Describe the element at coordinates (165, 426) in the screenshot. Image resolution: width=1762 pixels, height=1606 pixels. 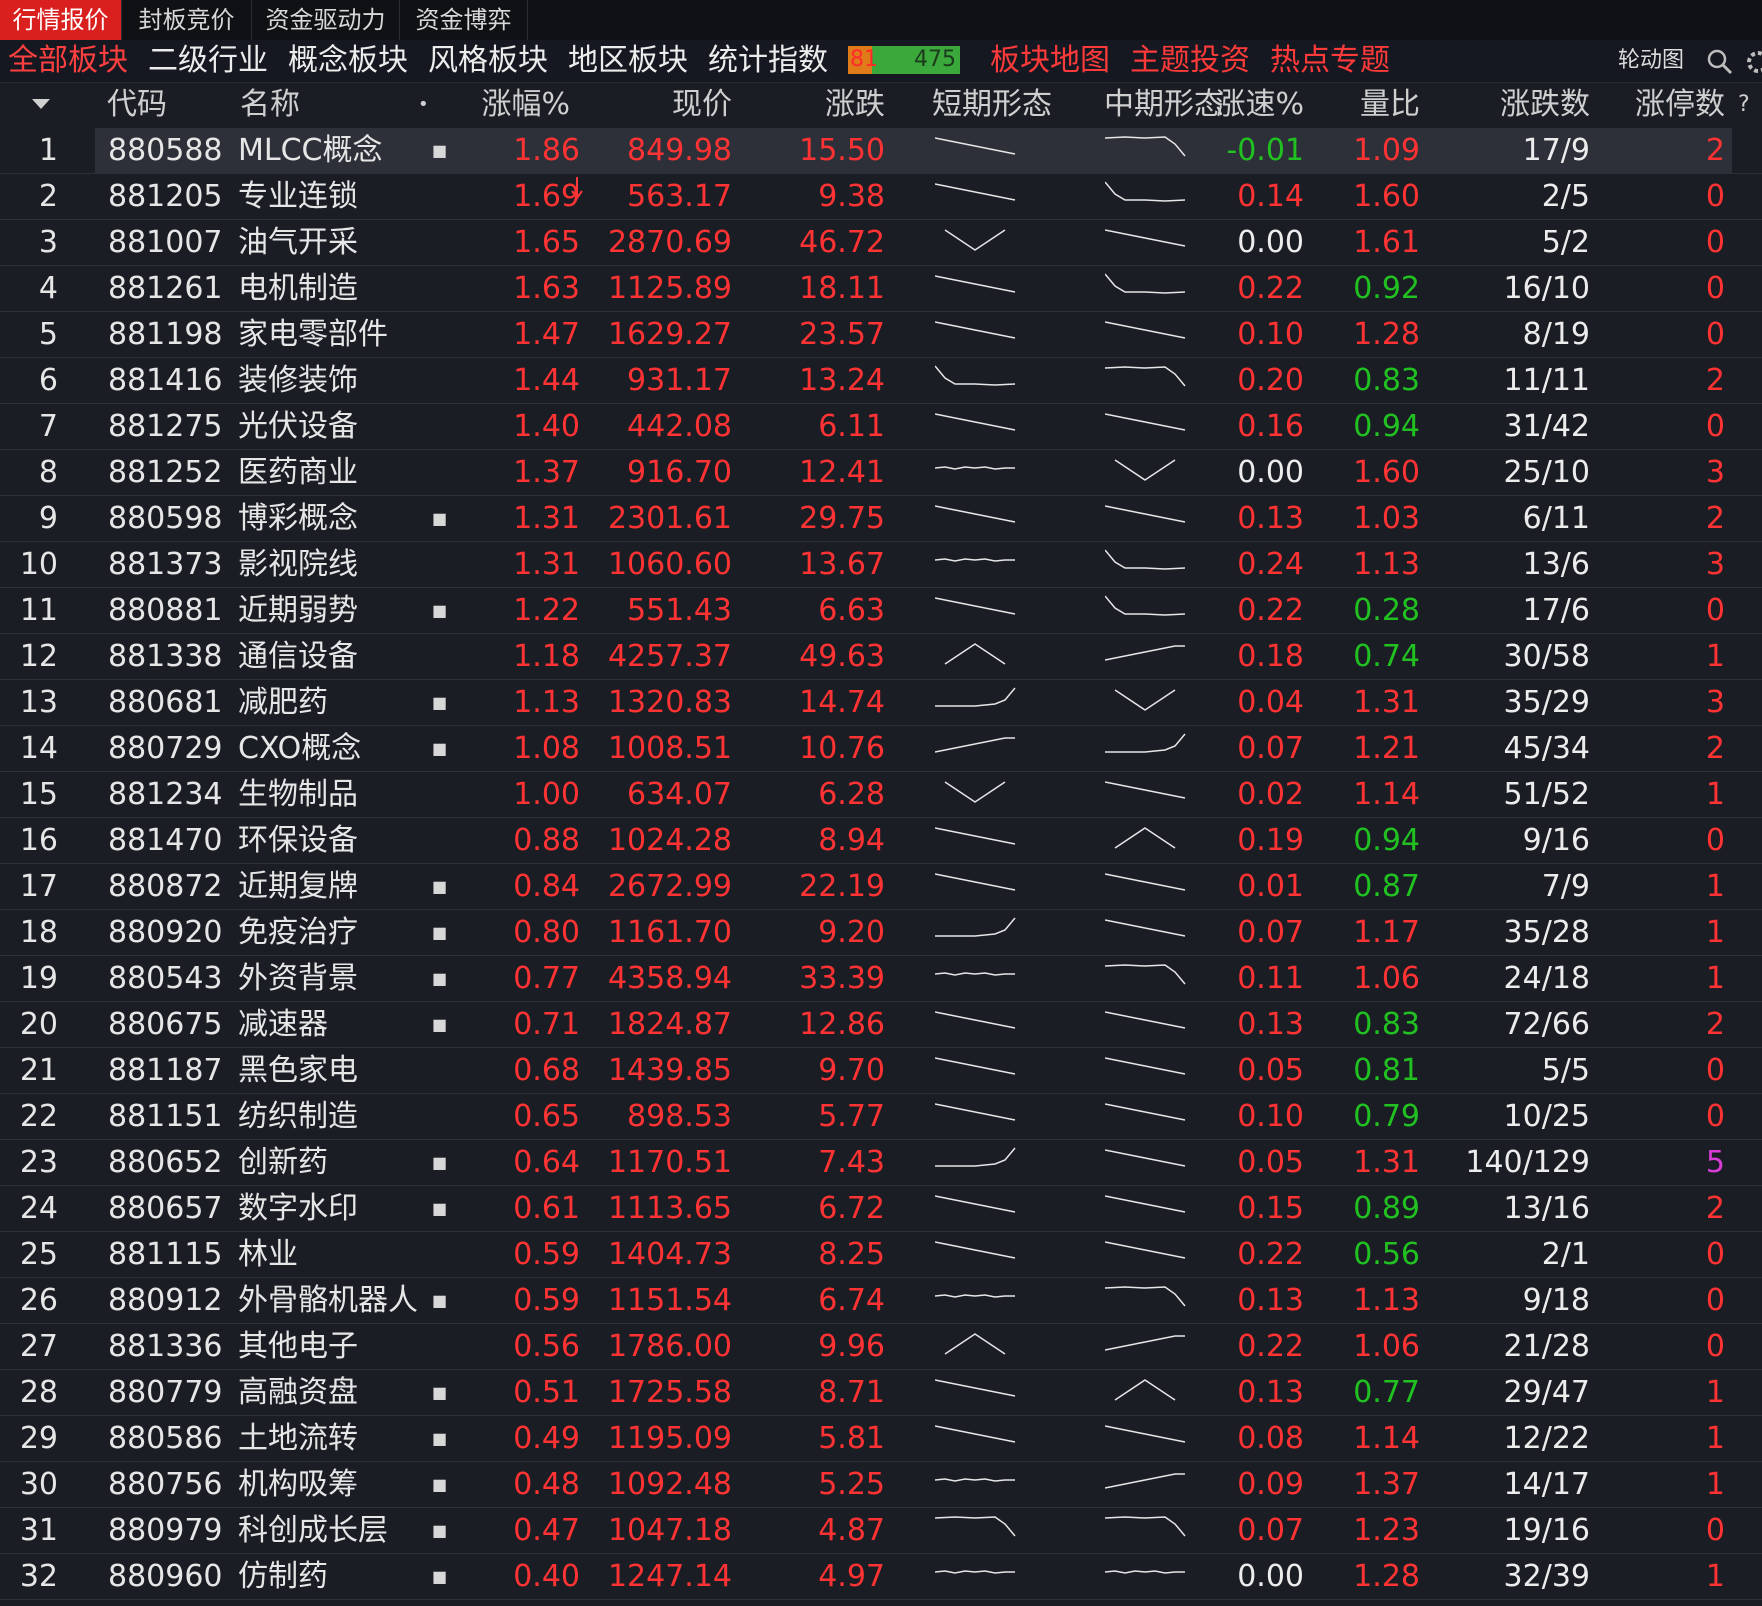
I see `sector-code: 881275` at that location.